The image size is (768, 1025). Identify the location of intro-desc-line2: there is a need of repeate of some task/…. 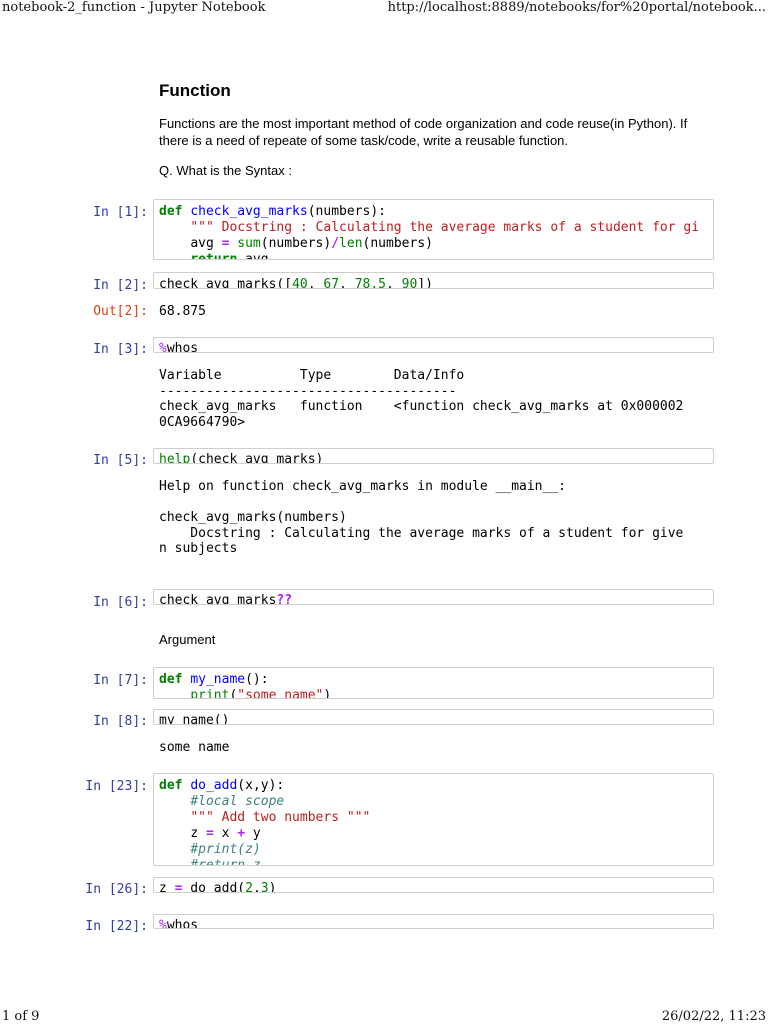
(364, 140).